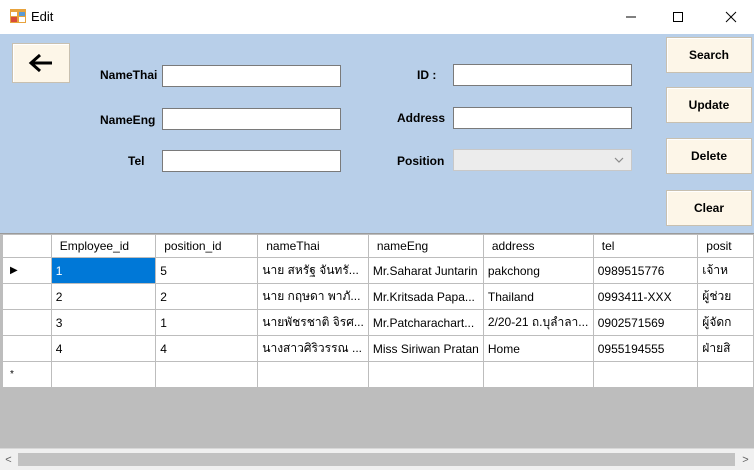 The width and height of the screenshot is (754, 470). I want to click on id-input, so click(542, 75).